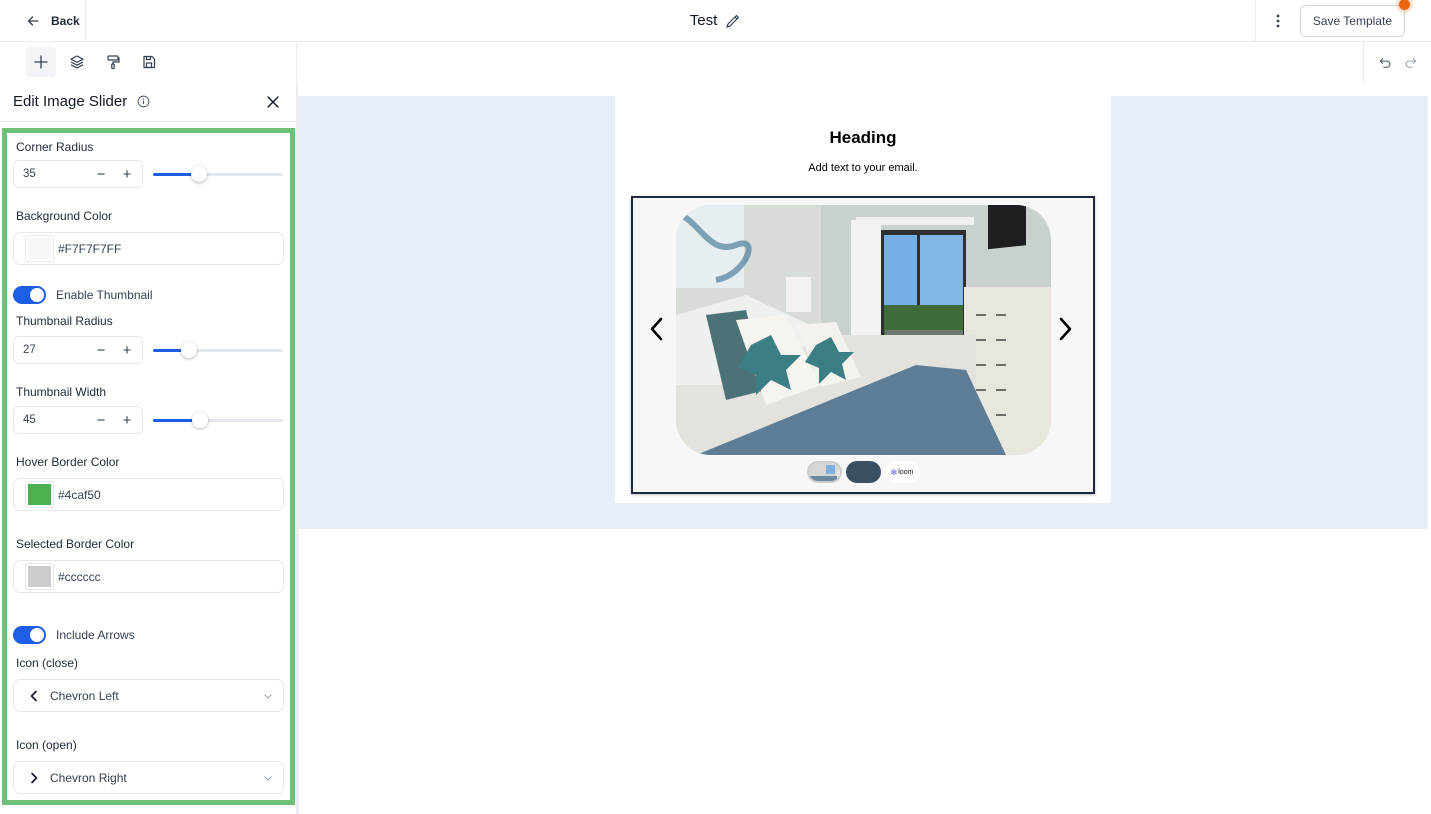 The height and width of the screenshot is (814, 1431). I want to click on slider-thumbnails: ✻ loom, so click(863, 472).